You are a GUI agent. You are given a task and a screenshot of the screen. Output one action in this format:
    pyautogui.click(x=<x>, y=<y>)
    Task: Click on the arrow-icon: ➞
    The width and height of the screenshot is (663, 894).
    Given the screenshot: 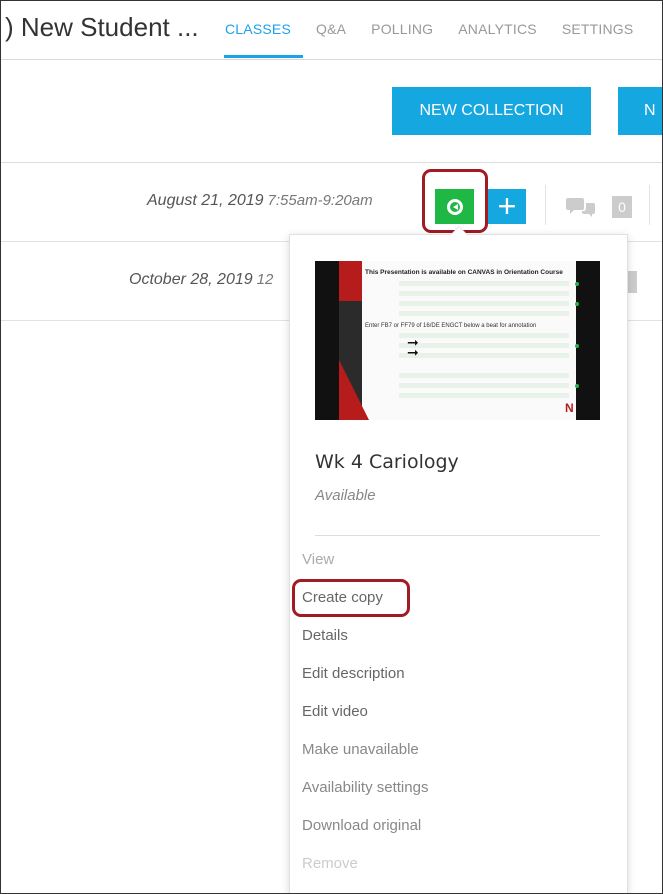 What is the action you would take?
    pyautogui.click(x=413, y=352)
    